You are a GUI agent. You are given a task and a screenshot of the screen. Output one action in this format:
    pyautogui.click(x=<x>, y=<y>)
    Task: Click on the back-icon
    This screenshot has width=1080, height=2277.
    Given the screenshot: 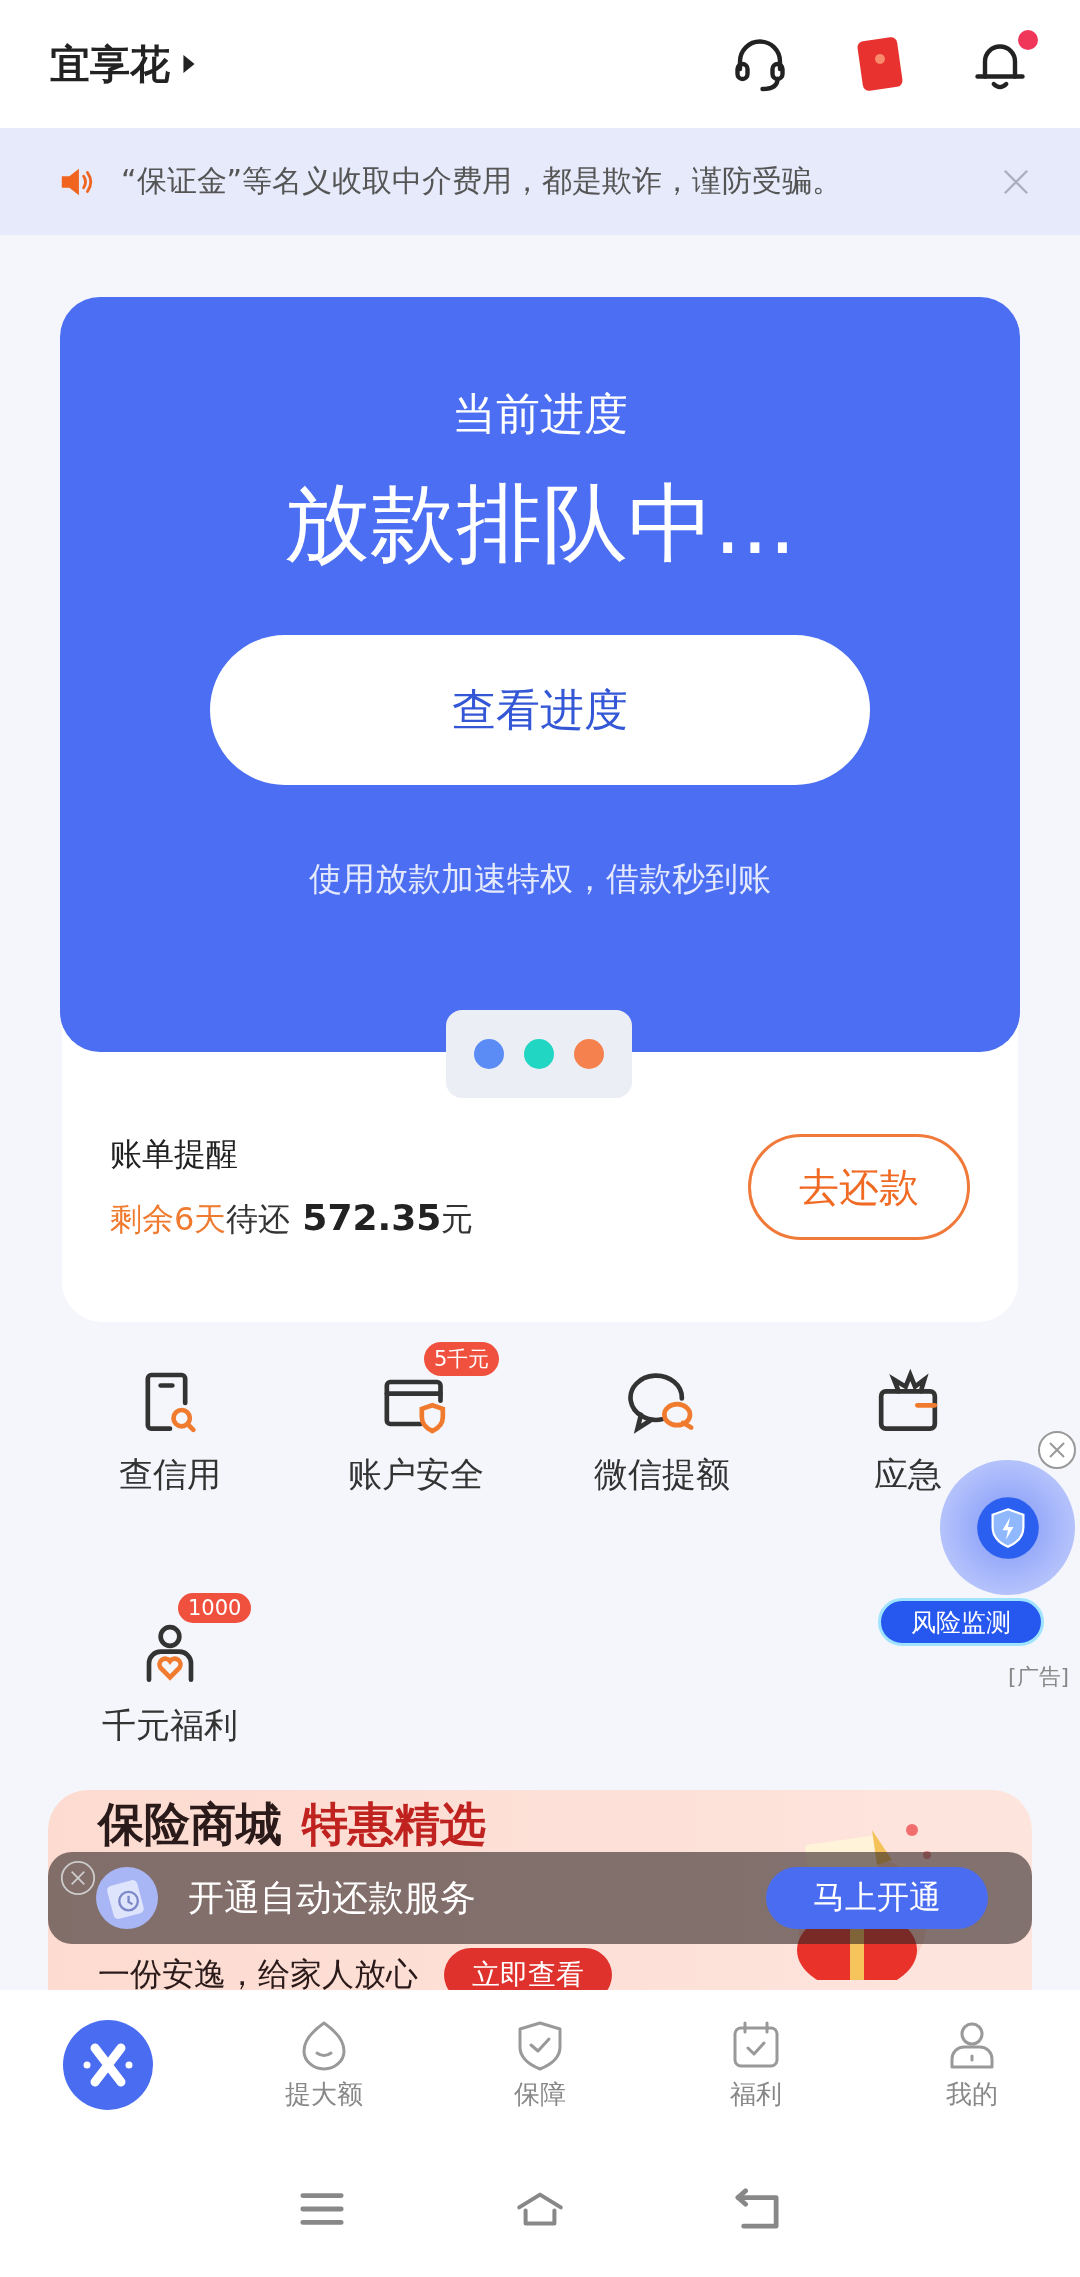 What is the action you would take?
    pyautogui.click(x=758, y=2208)
    